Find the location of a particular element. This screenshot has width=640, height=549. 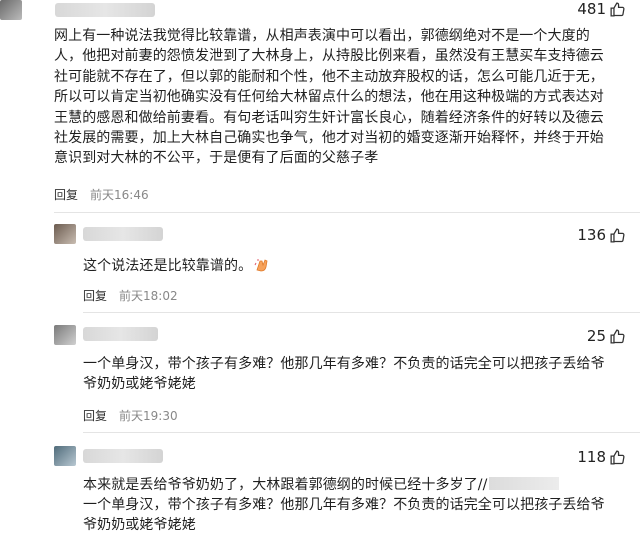

timestamp: 前天18:02 is located at coordinates (148, 296).